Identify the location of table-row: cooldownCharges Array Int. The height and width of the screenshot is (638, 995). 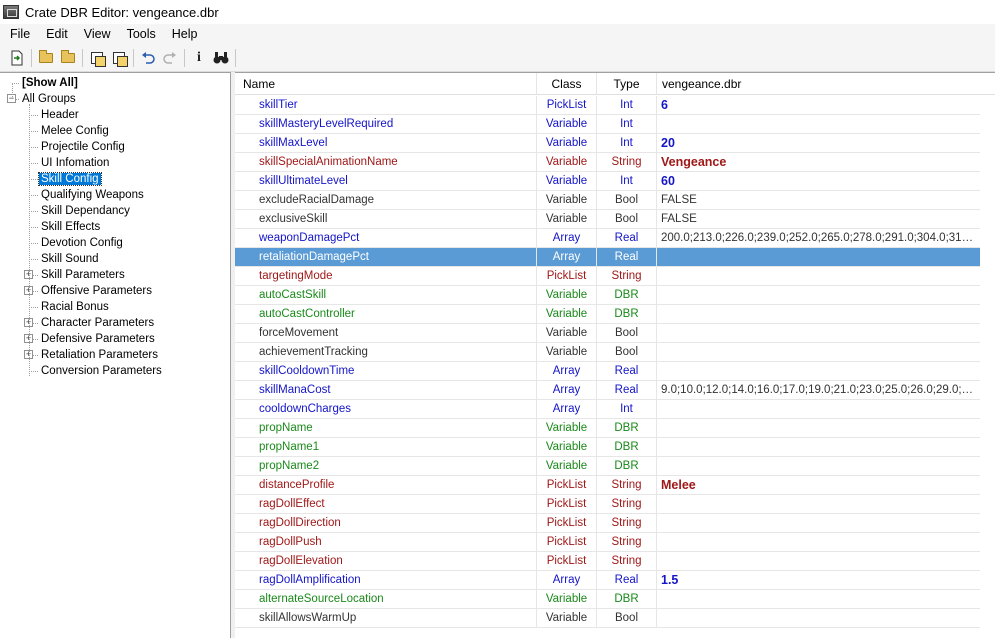
(607, 409).